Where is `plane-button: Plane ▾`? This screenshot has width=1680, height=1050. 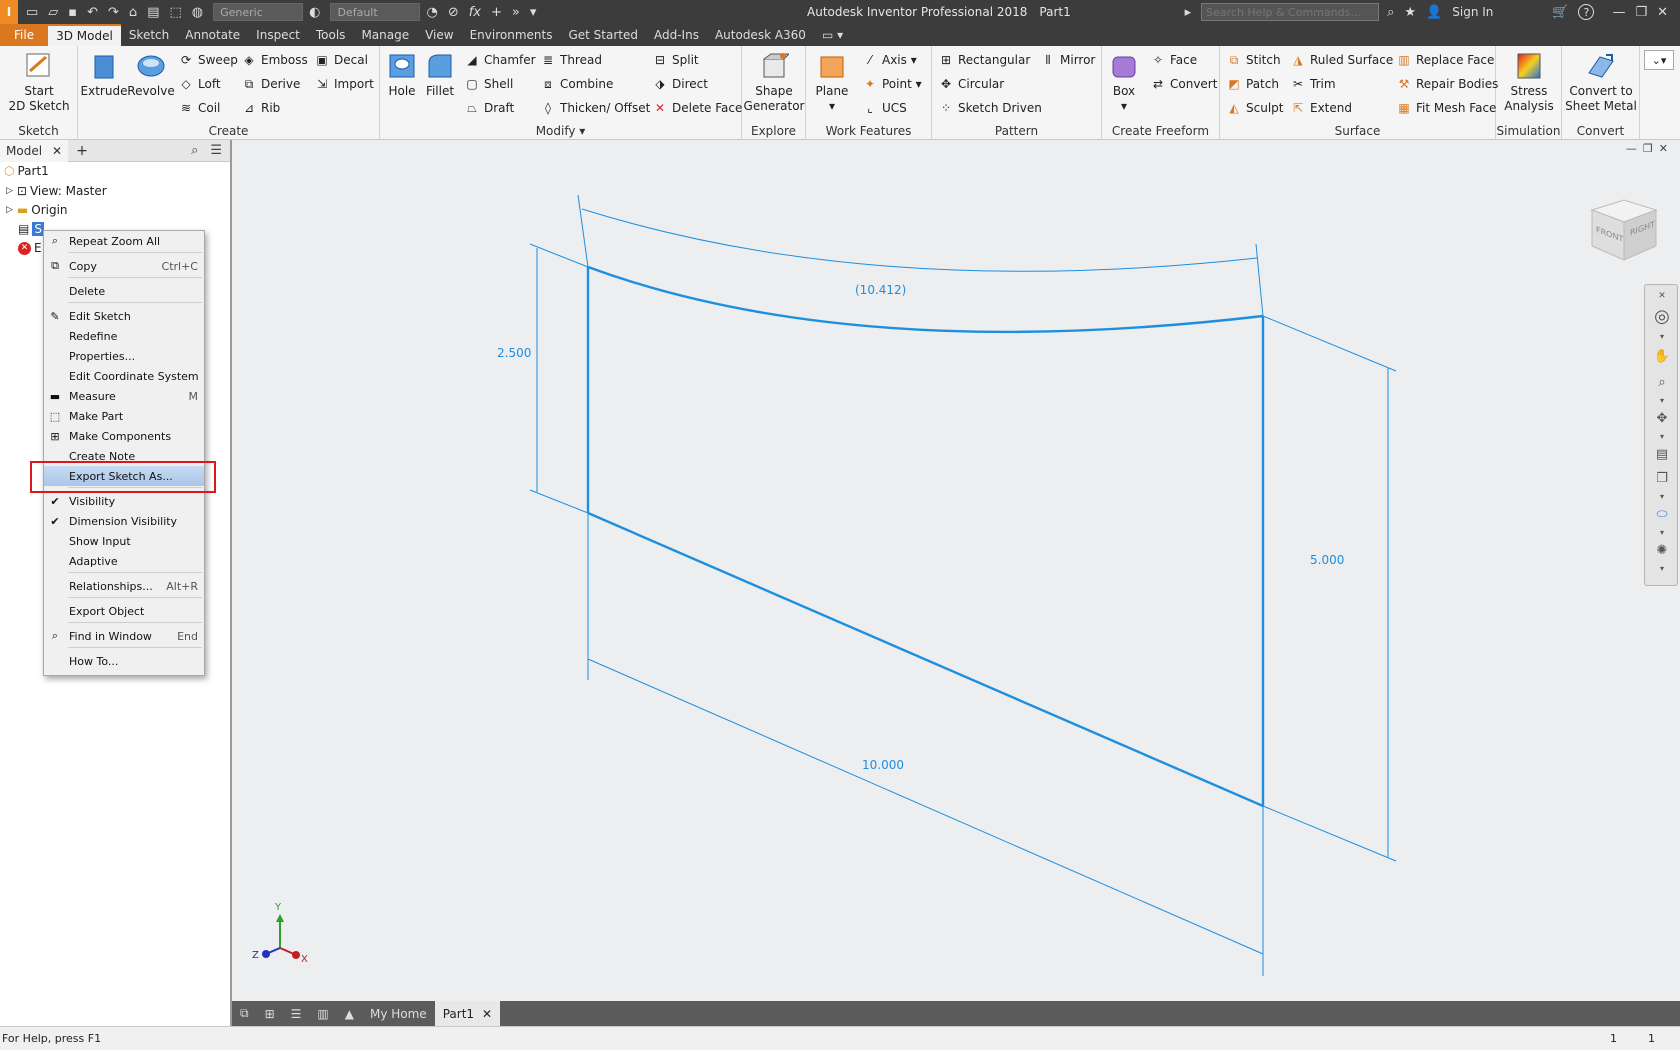 plane-button: Plane ▾ is located at coordinates (832, 82).